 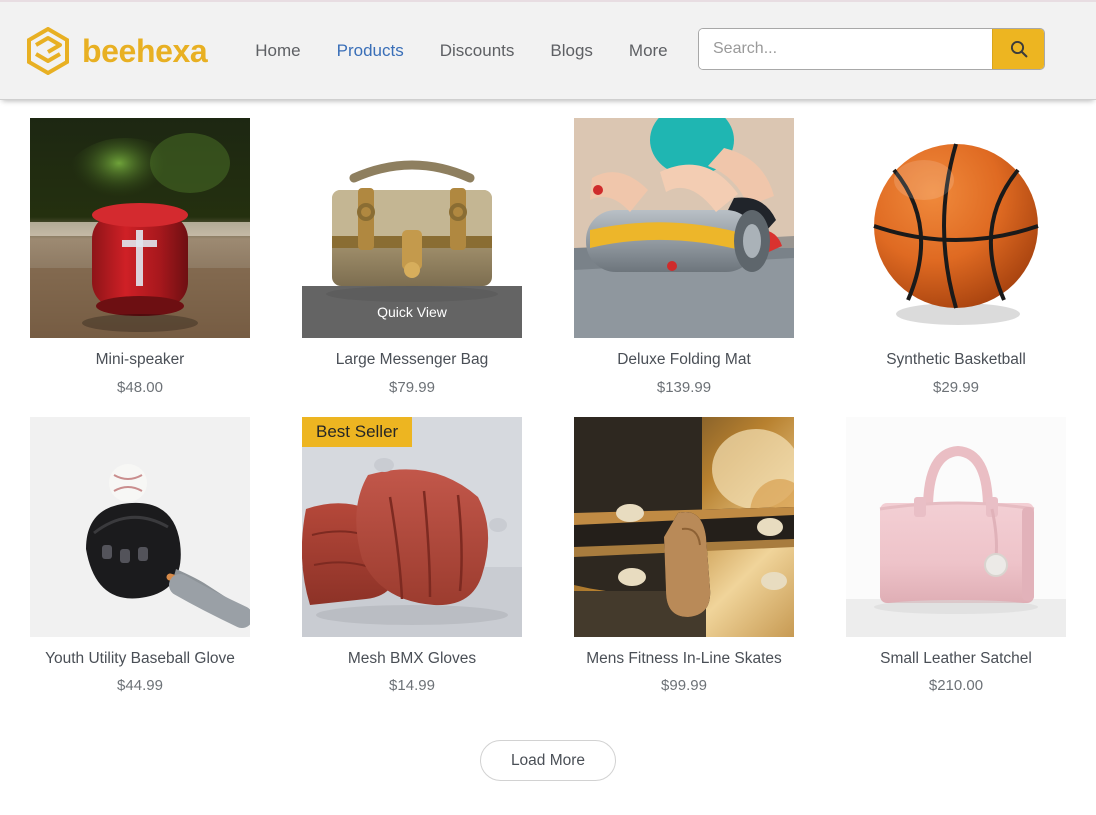 I want to click on search-icon, so click(x=1018, y=49).